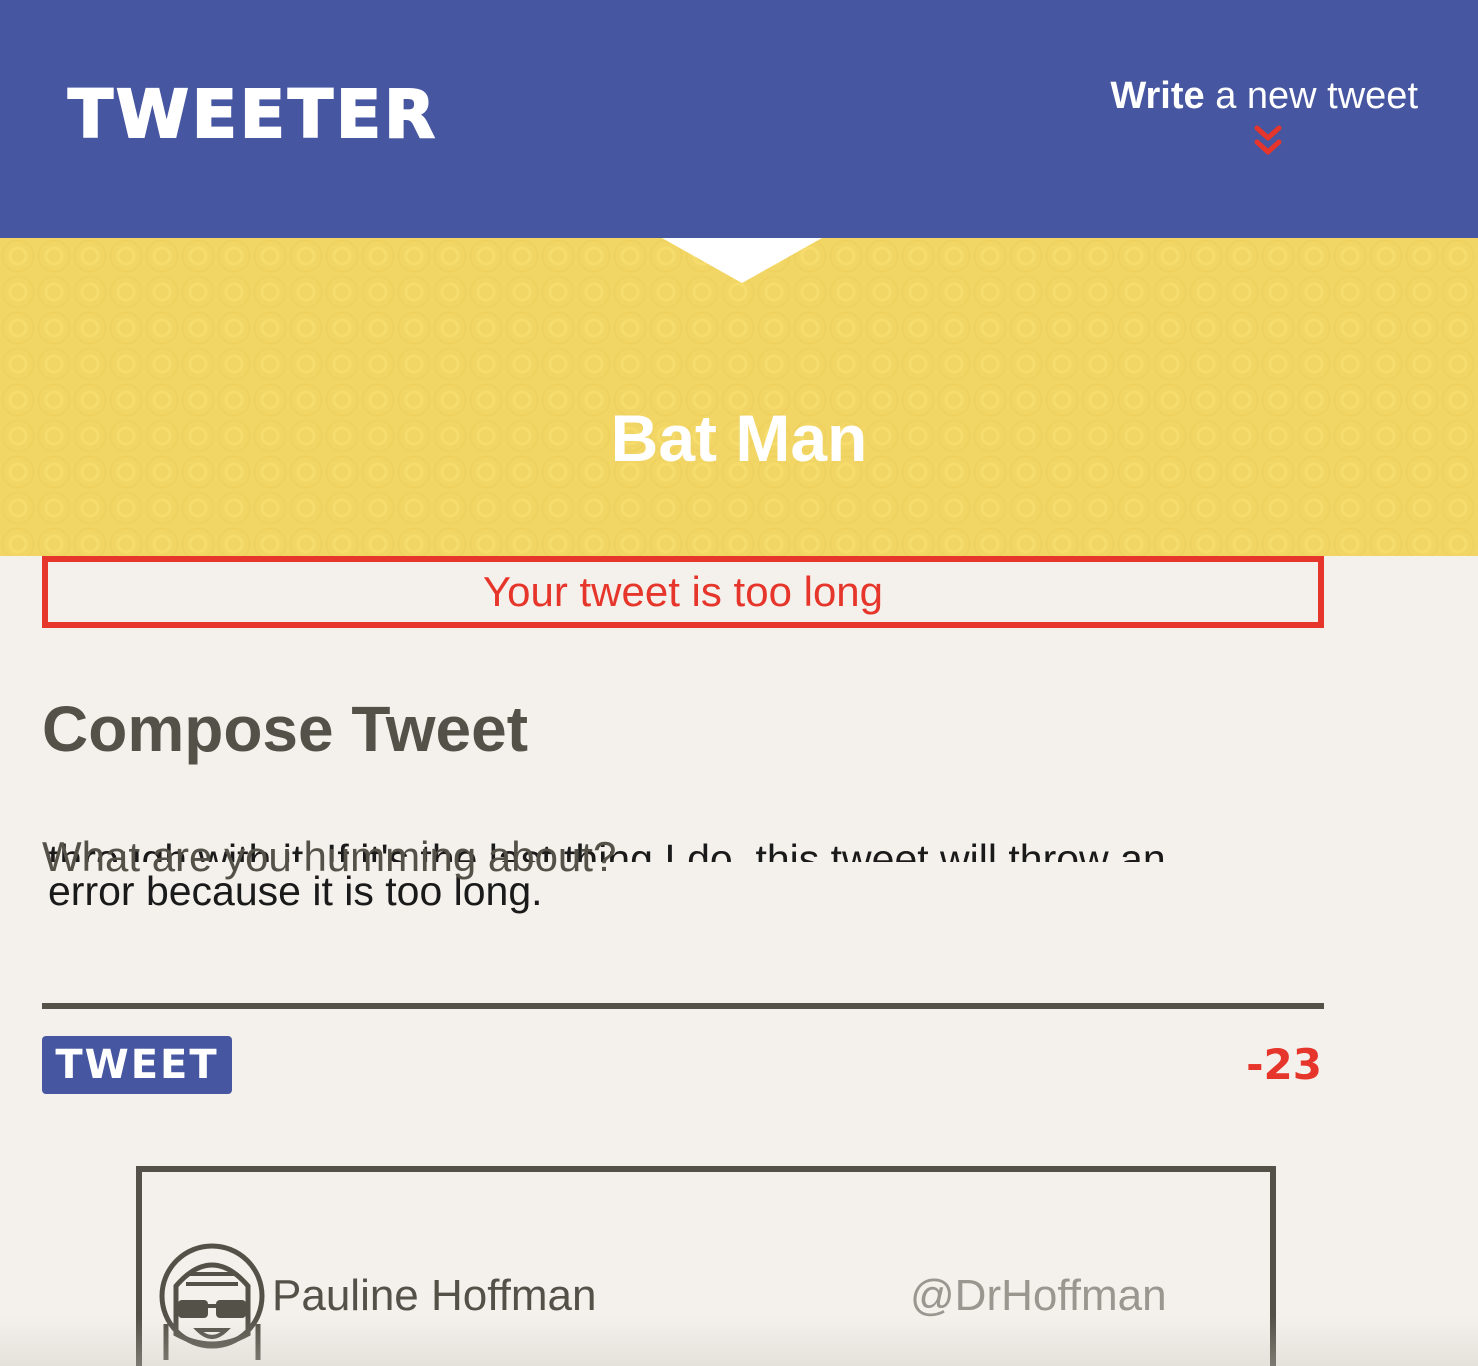 The width and height of the screenshot is (1478, 1366). I want to click on write-new-tweet-link: Write a new tweet, so click(1264, 96).